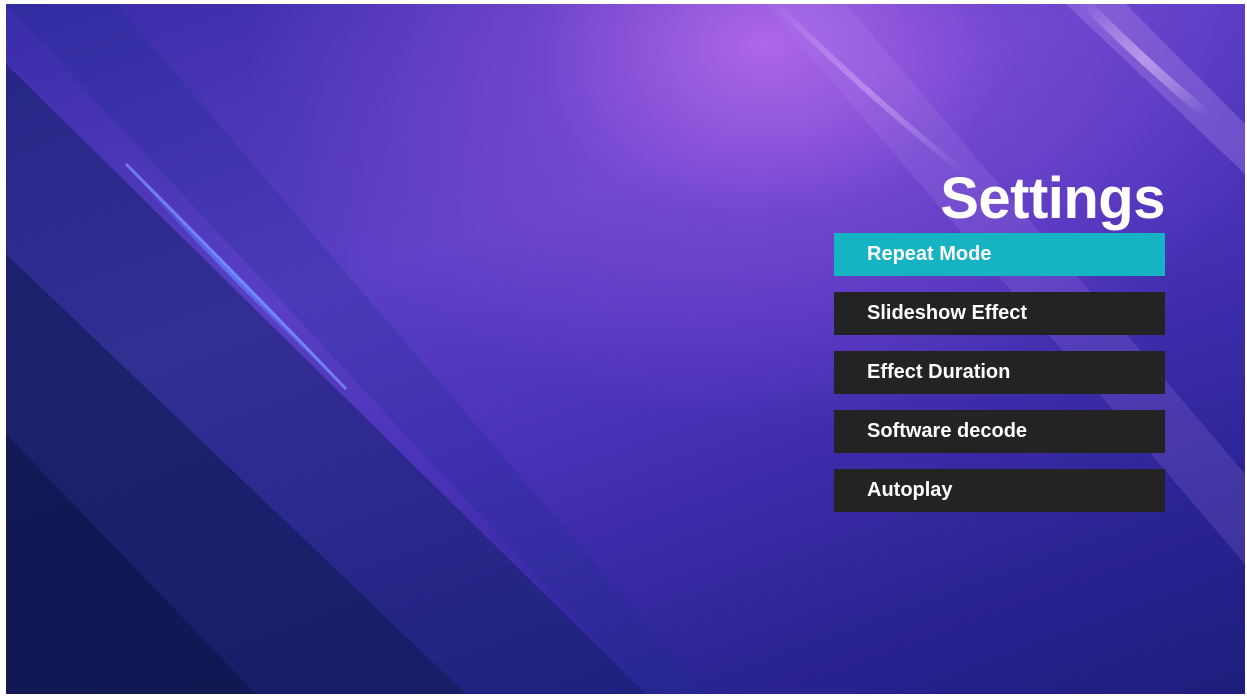  Describe the element at coordinates (999, 490) in the screenshot. I see `menu-item-autoplay: Autoplay` at that location.